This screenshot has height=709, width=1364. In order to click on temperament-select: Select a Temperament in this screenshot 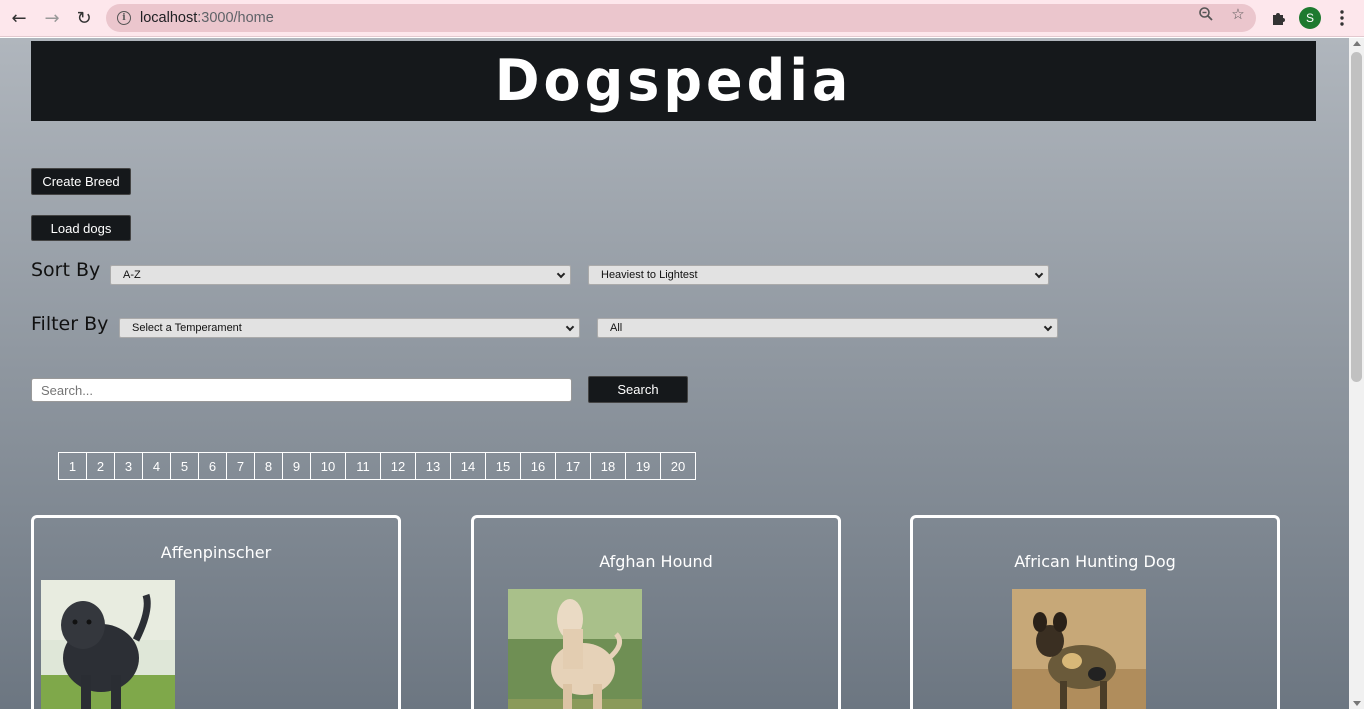, I will do `click(349, 328)`.